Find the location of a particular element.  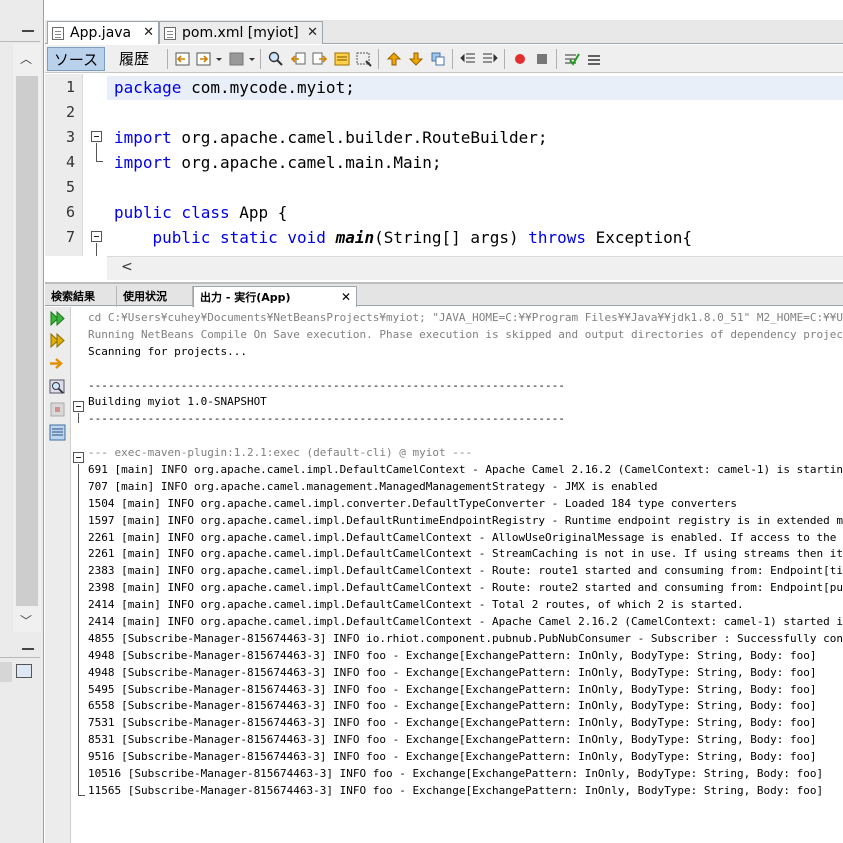

left-panel-scroll-thumb is located at coordinates (27, 341).